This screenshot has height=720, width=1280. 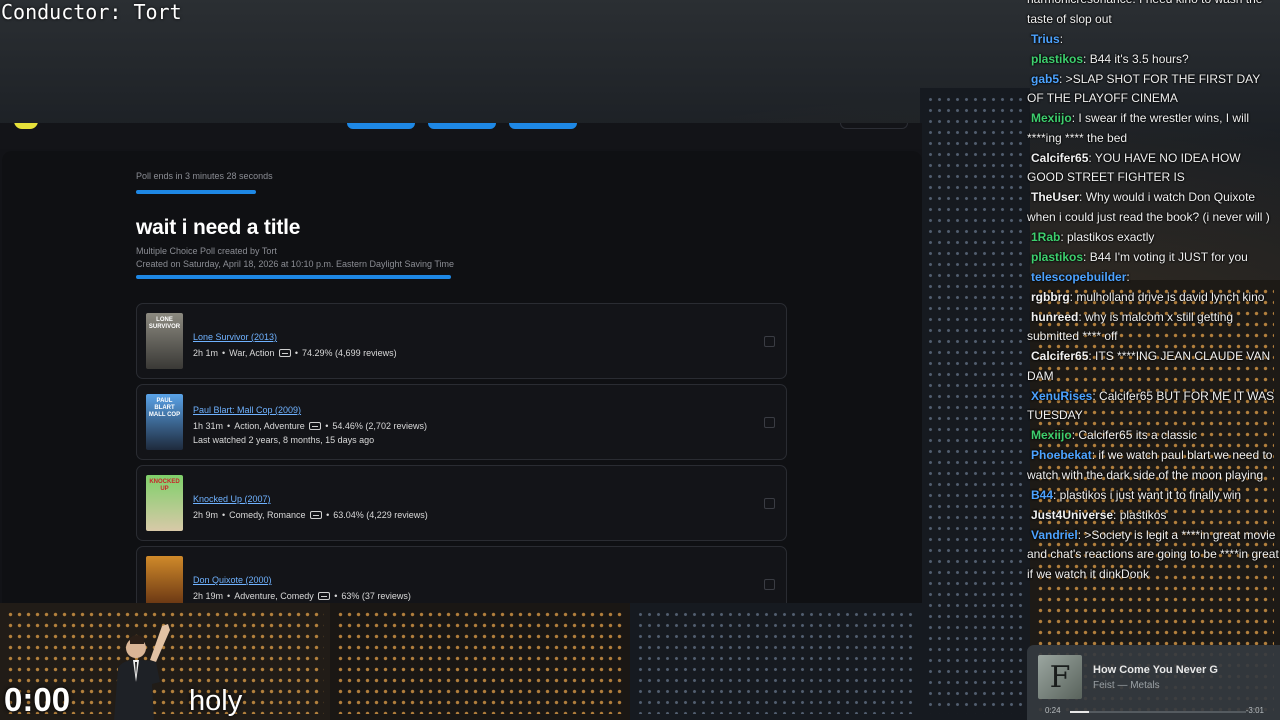 What do you see at coordinates (1140, 514) in the screenshot?
I see `chat-text: : plastikos` at bounding box center [1140, 514].